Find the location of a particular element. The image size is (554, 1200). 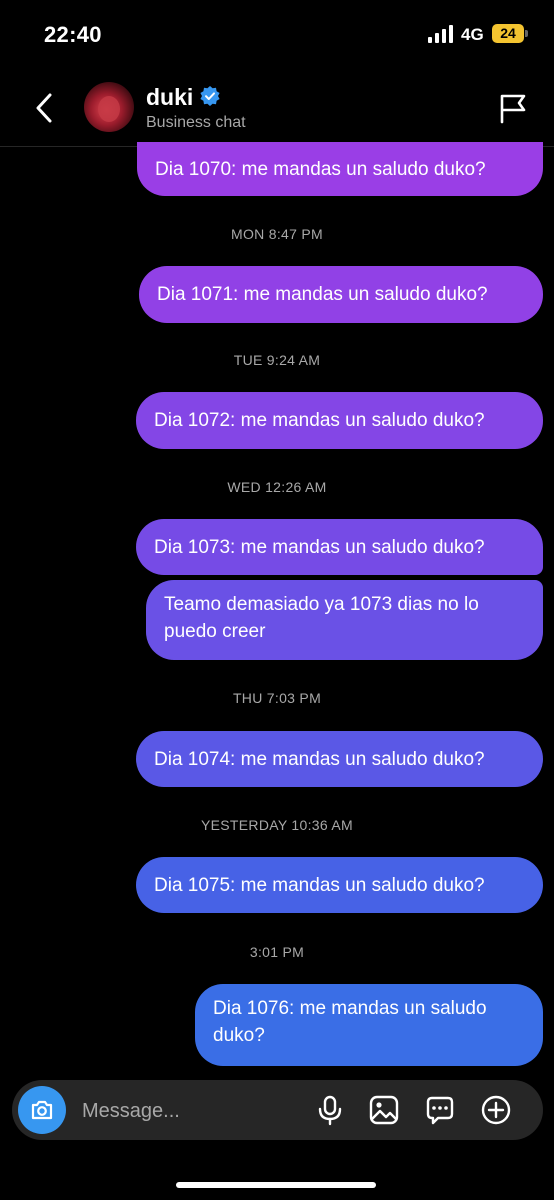

sticker-icon is located at coordinates (440, 1110).